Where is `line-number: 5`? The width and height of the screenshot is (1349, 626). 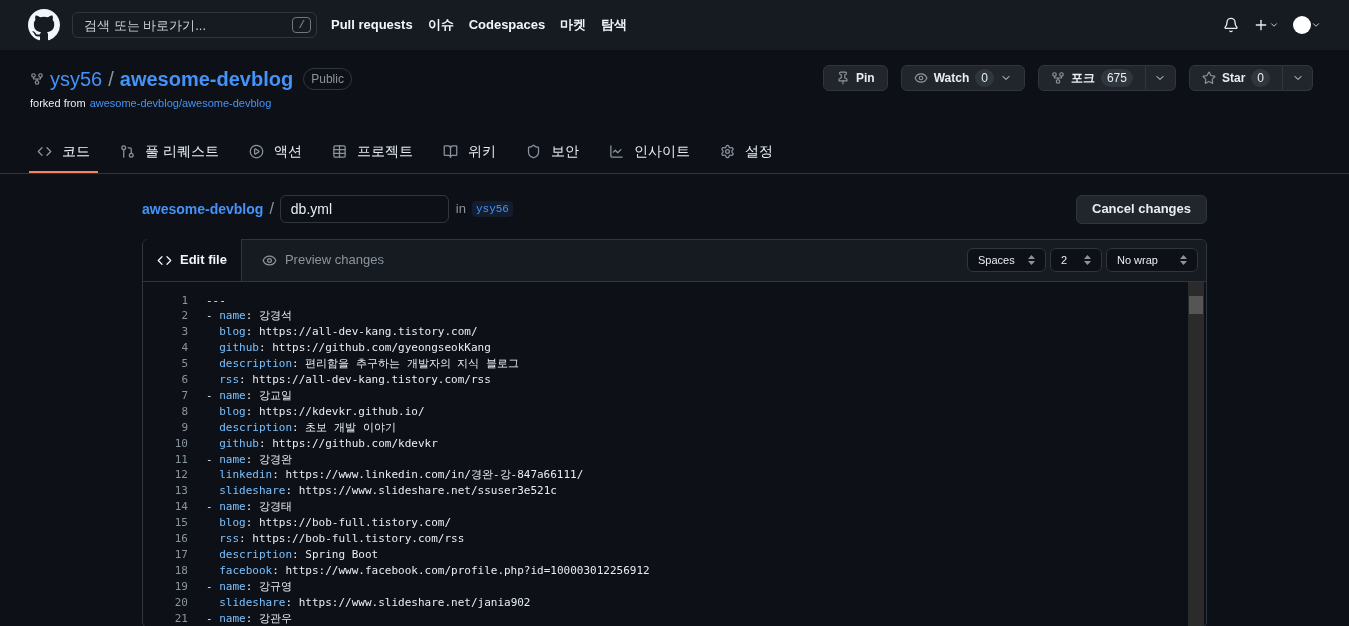
line-number: 5 is located at coordinates (184, 364).